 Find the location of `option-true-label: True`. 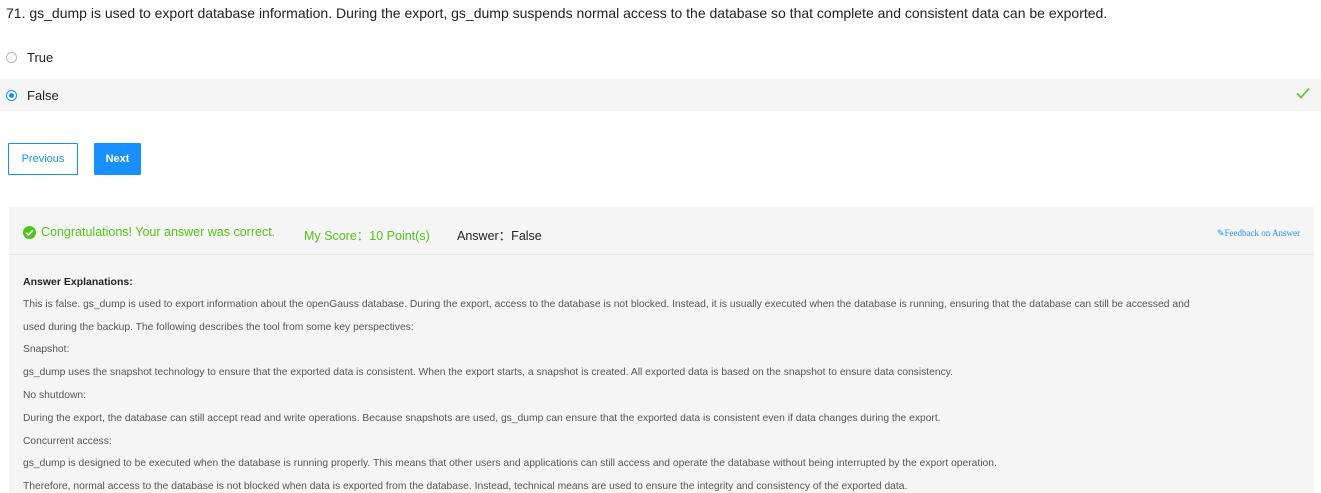

option-true-label: True is located at coordinates (40, 57).